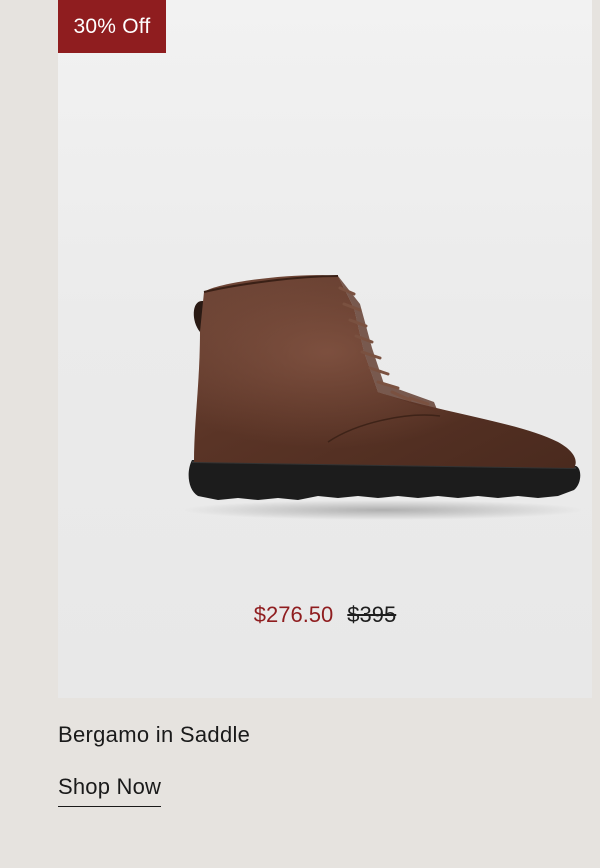 The height and width of the screenshot is (868, 600). I want to click on discount-badge: 30% Off, so click(112, 26).